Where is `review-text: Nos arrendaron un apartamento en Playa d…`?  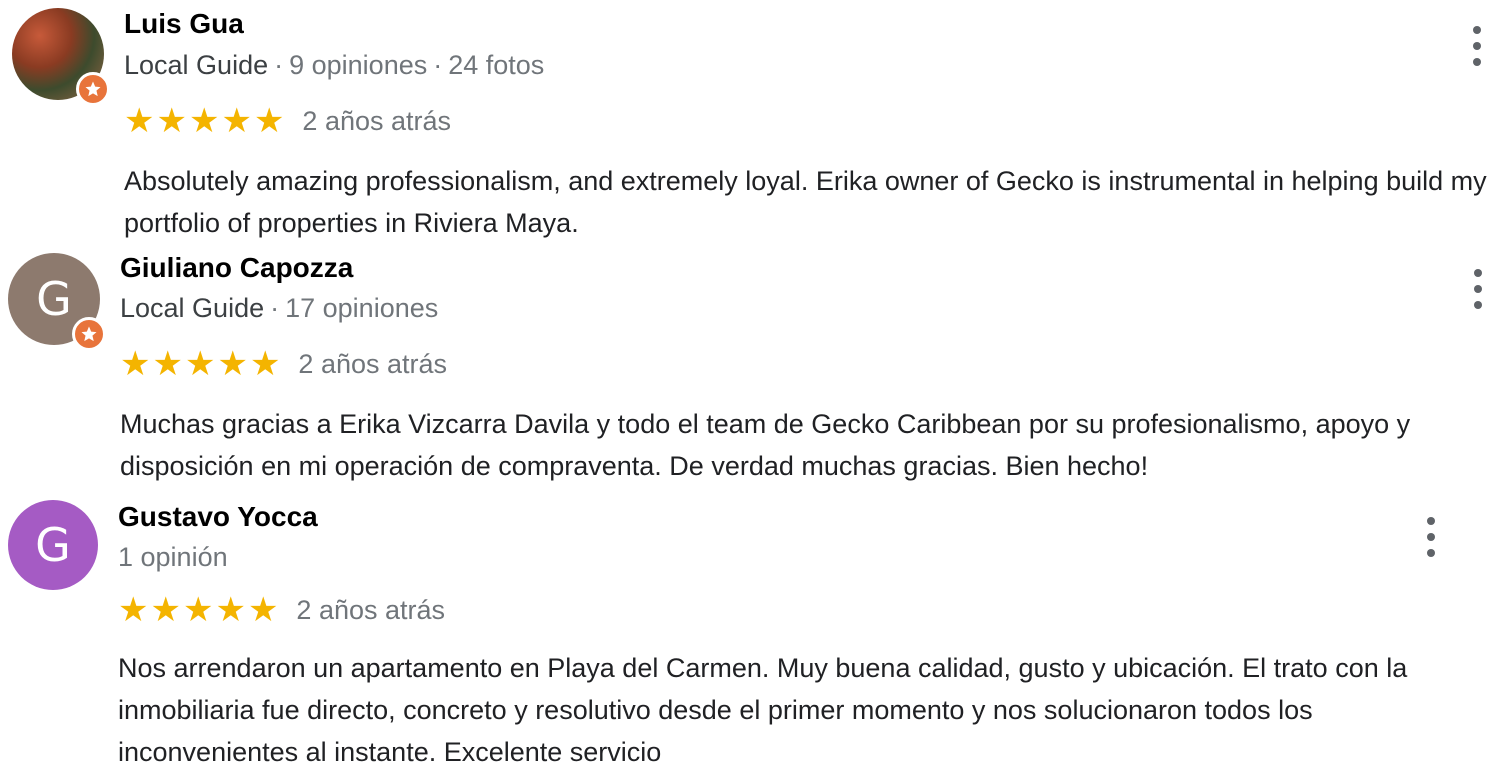
review-text: Nos arrendaron un apartamento en Playa d… is located at coordinates (763, 710).